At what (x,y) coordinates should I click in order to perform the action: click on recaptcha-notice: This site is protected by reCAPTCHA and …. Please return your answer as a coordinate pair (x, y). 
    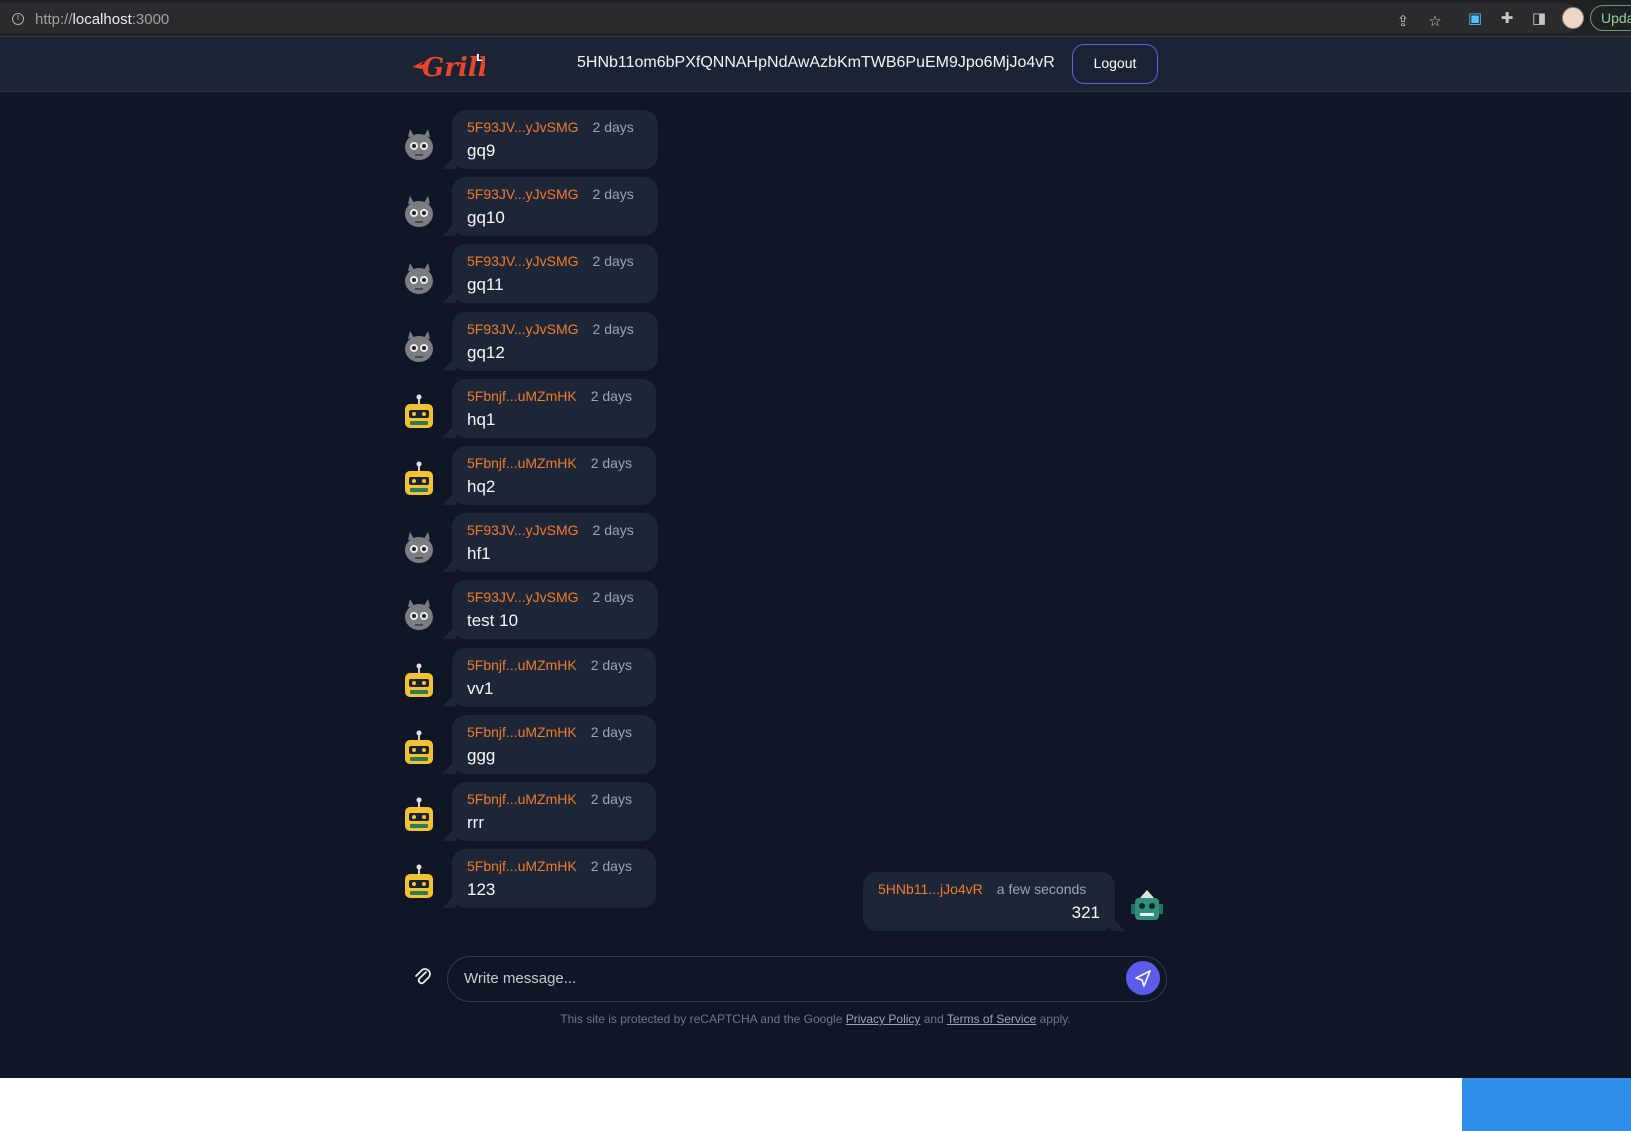
    Looking at the image, I should click on (815, 1019).